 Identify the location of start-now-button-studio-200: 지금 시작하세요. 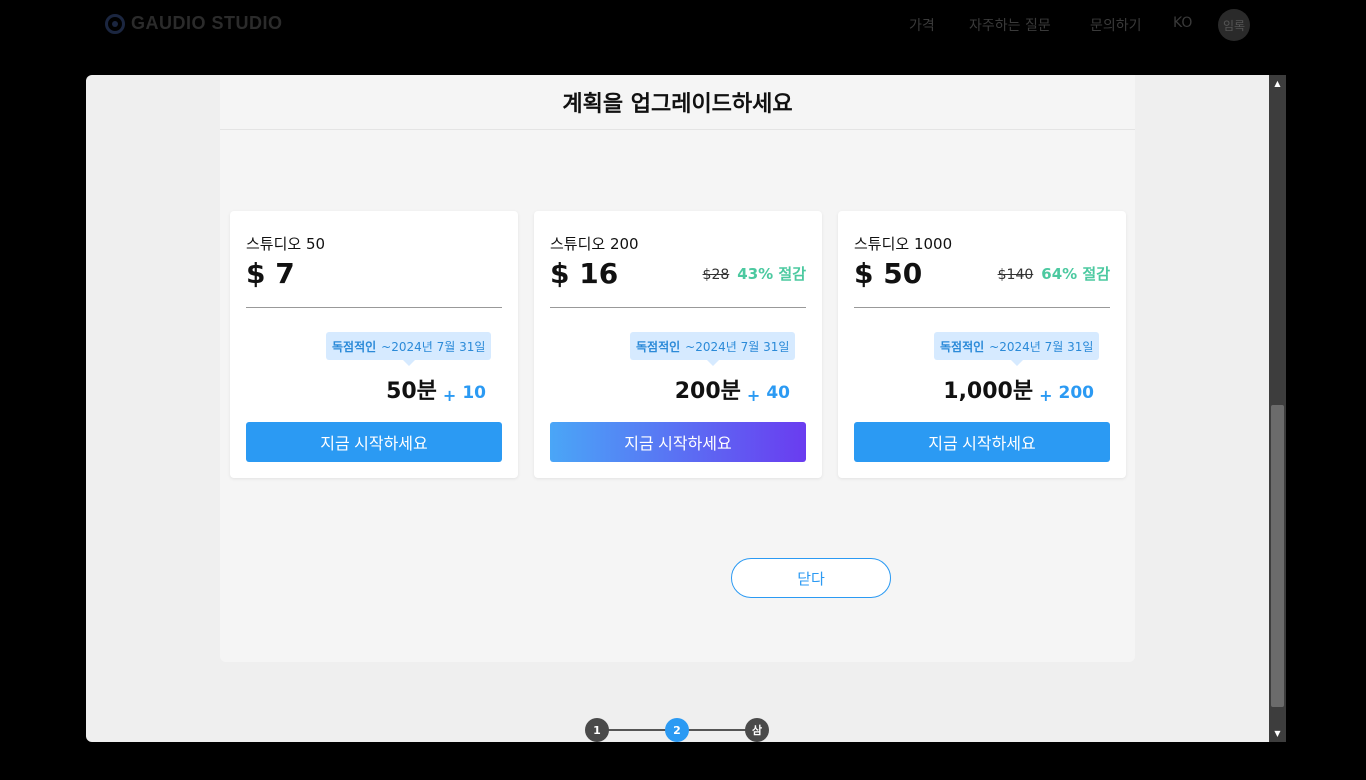
(678, 442).